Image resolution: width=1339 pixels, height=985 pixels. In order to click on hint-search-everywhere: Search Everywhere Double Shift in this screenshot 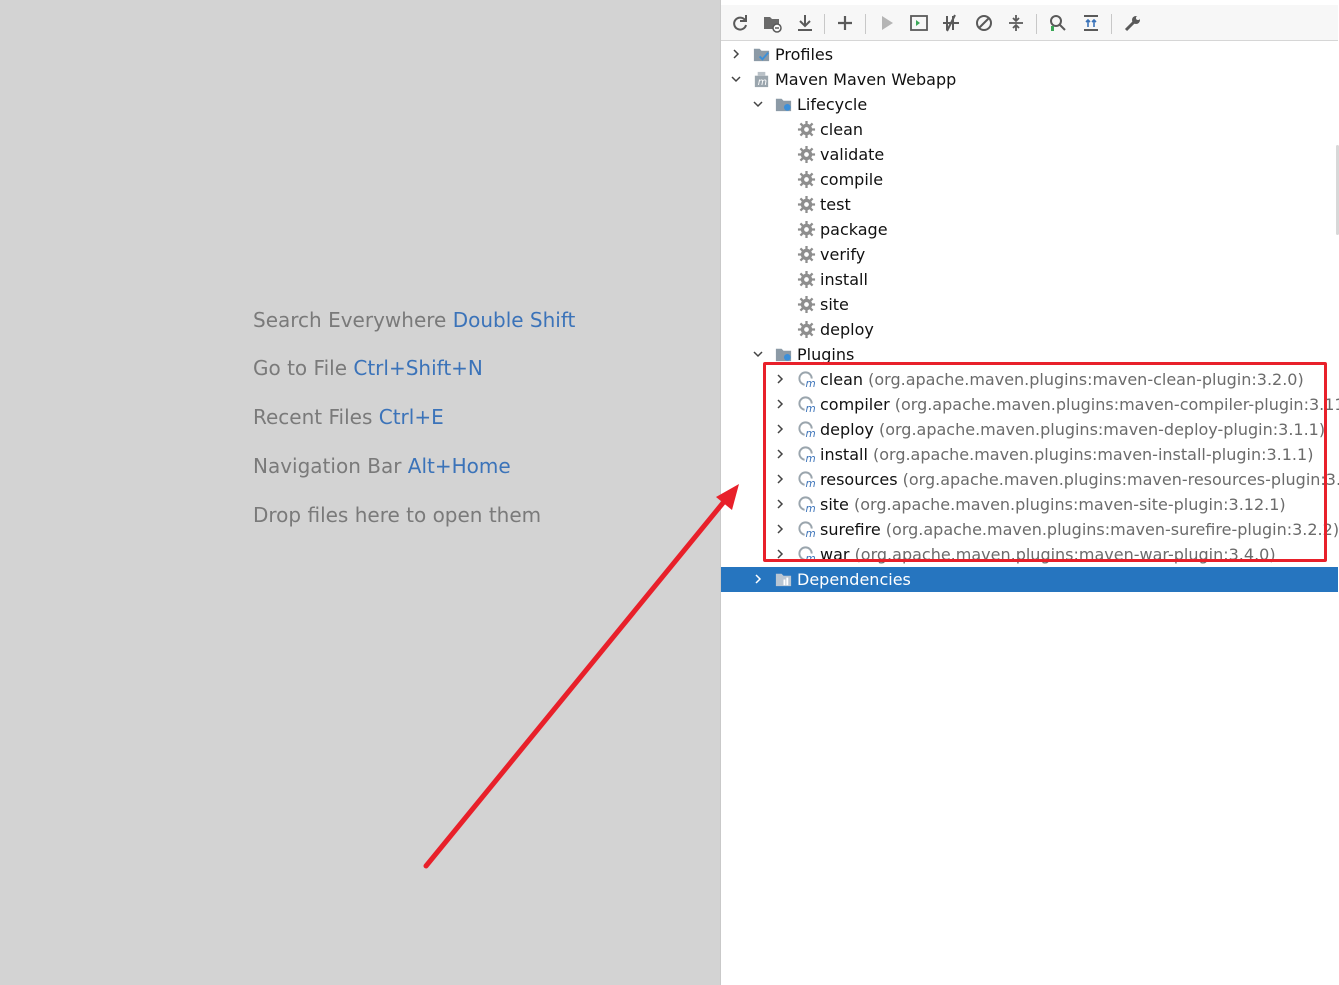, I will do `click(414, 320)`.